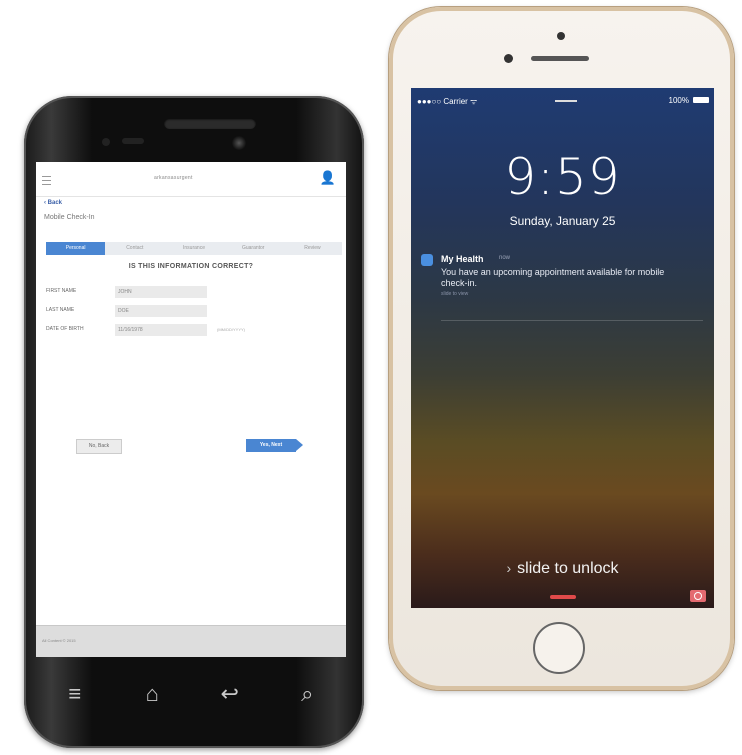 Image resolution: width=742 pixels, height=755 pixels. Describe the element at coordinates (191, 641) in the screenshot. I see `app-footer: All Content © 2015` at that location.